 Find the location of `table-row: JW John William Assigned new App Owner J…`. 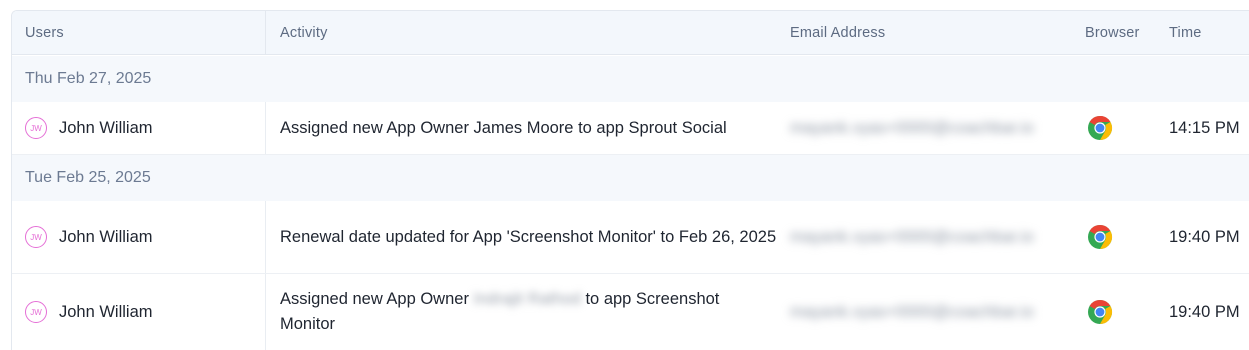

table-row: JW John William Assigned new App Owner J… is located at coordinates (630, 128).